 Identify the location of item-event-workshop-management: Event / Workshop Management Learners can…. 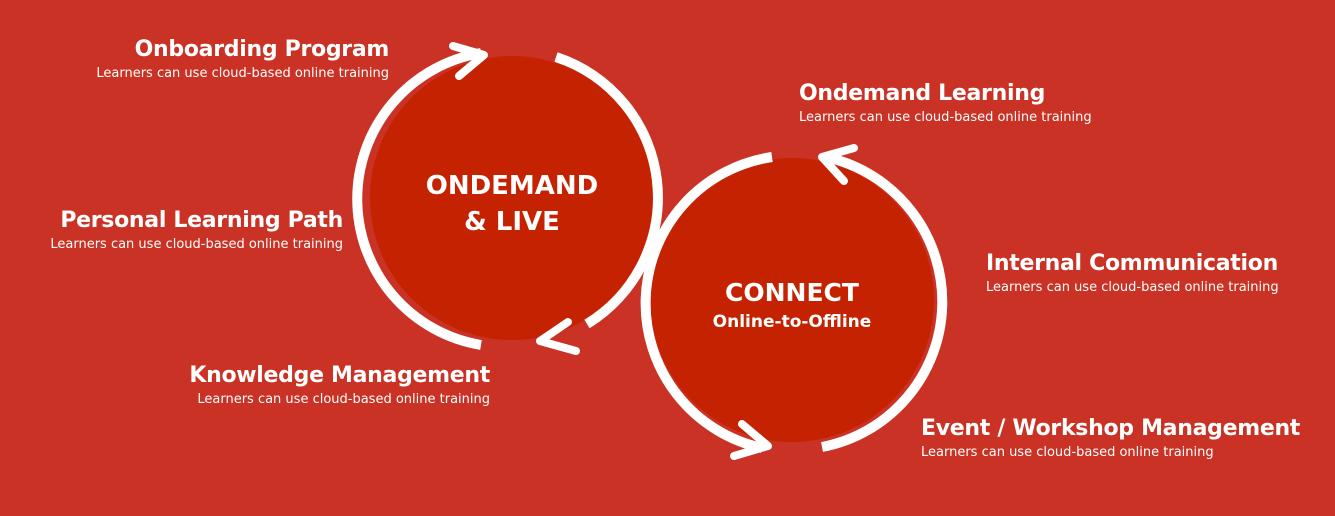
(1110, 439).